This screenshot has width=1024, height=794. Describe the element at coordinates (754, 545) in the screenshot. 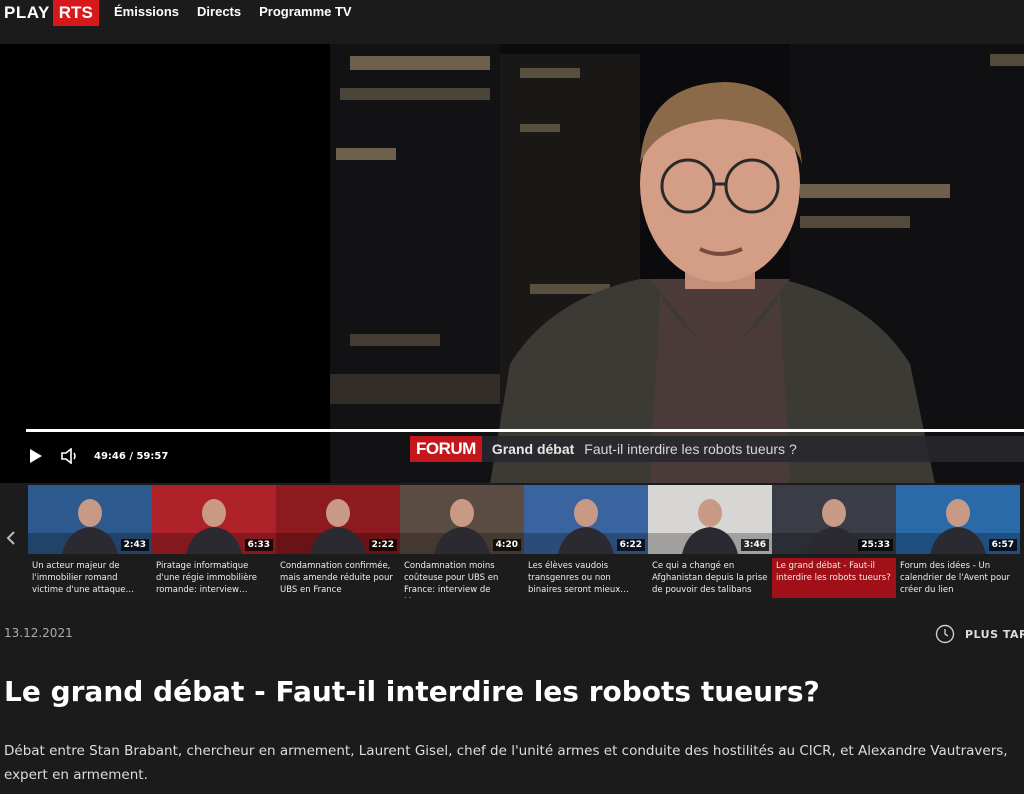

I see `video-duration: 3:46` at that location.